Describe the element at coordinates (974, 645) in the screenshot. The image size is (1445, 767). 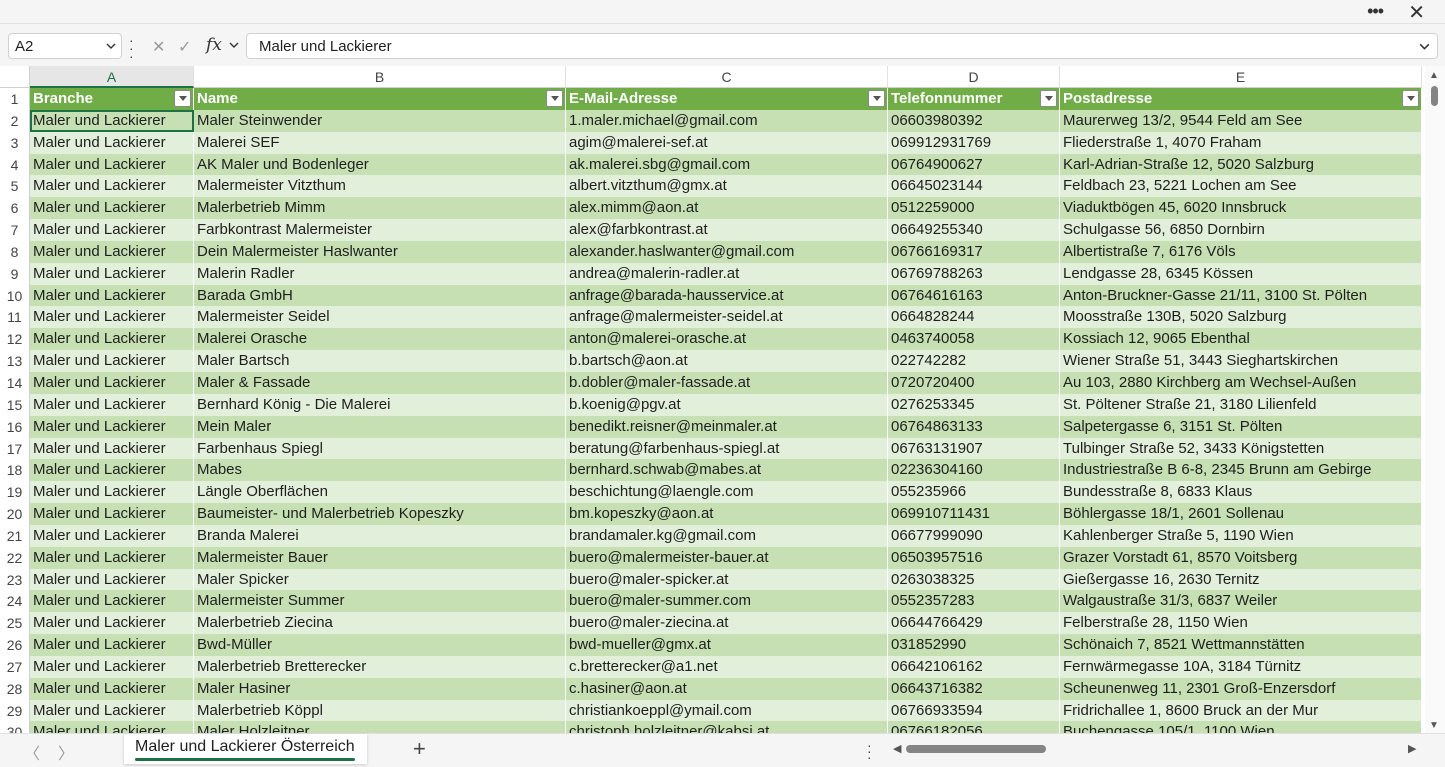
I see `cell-telefon: 031852990` at that location.